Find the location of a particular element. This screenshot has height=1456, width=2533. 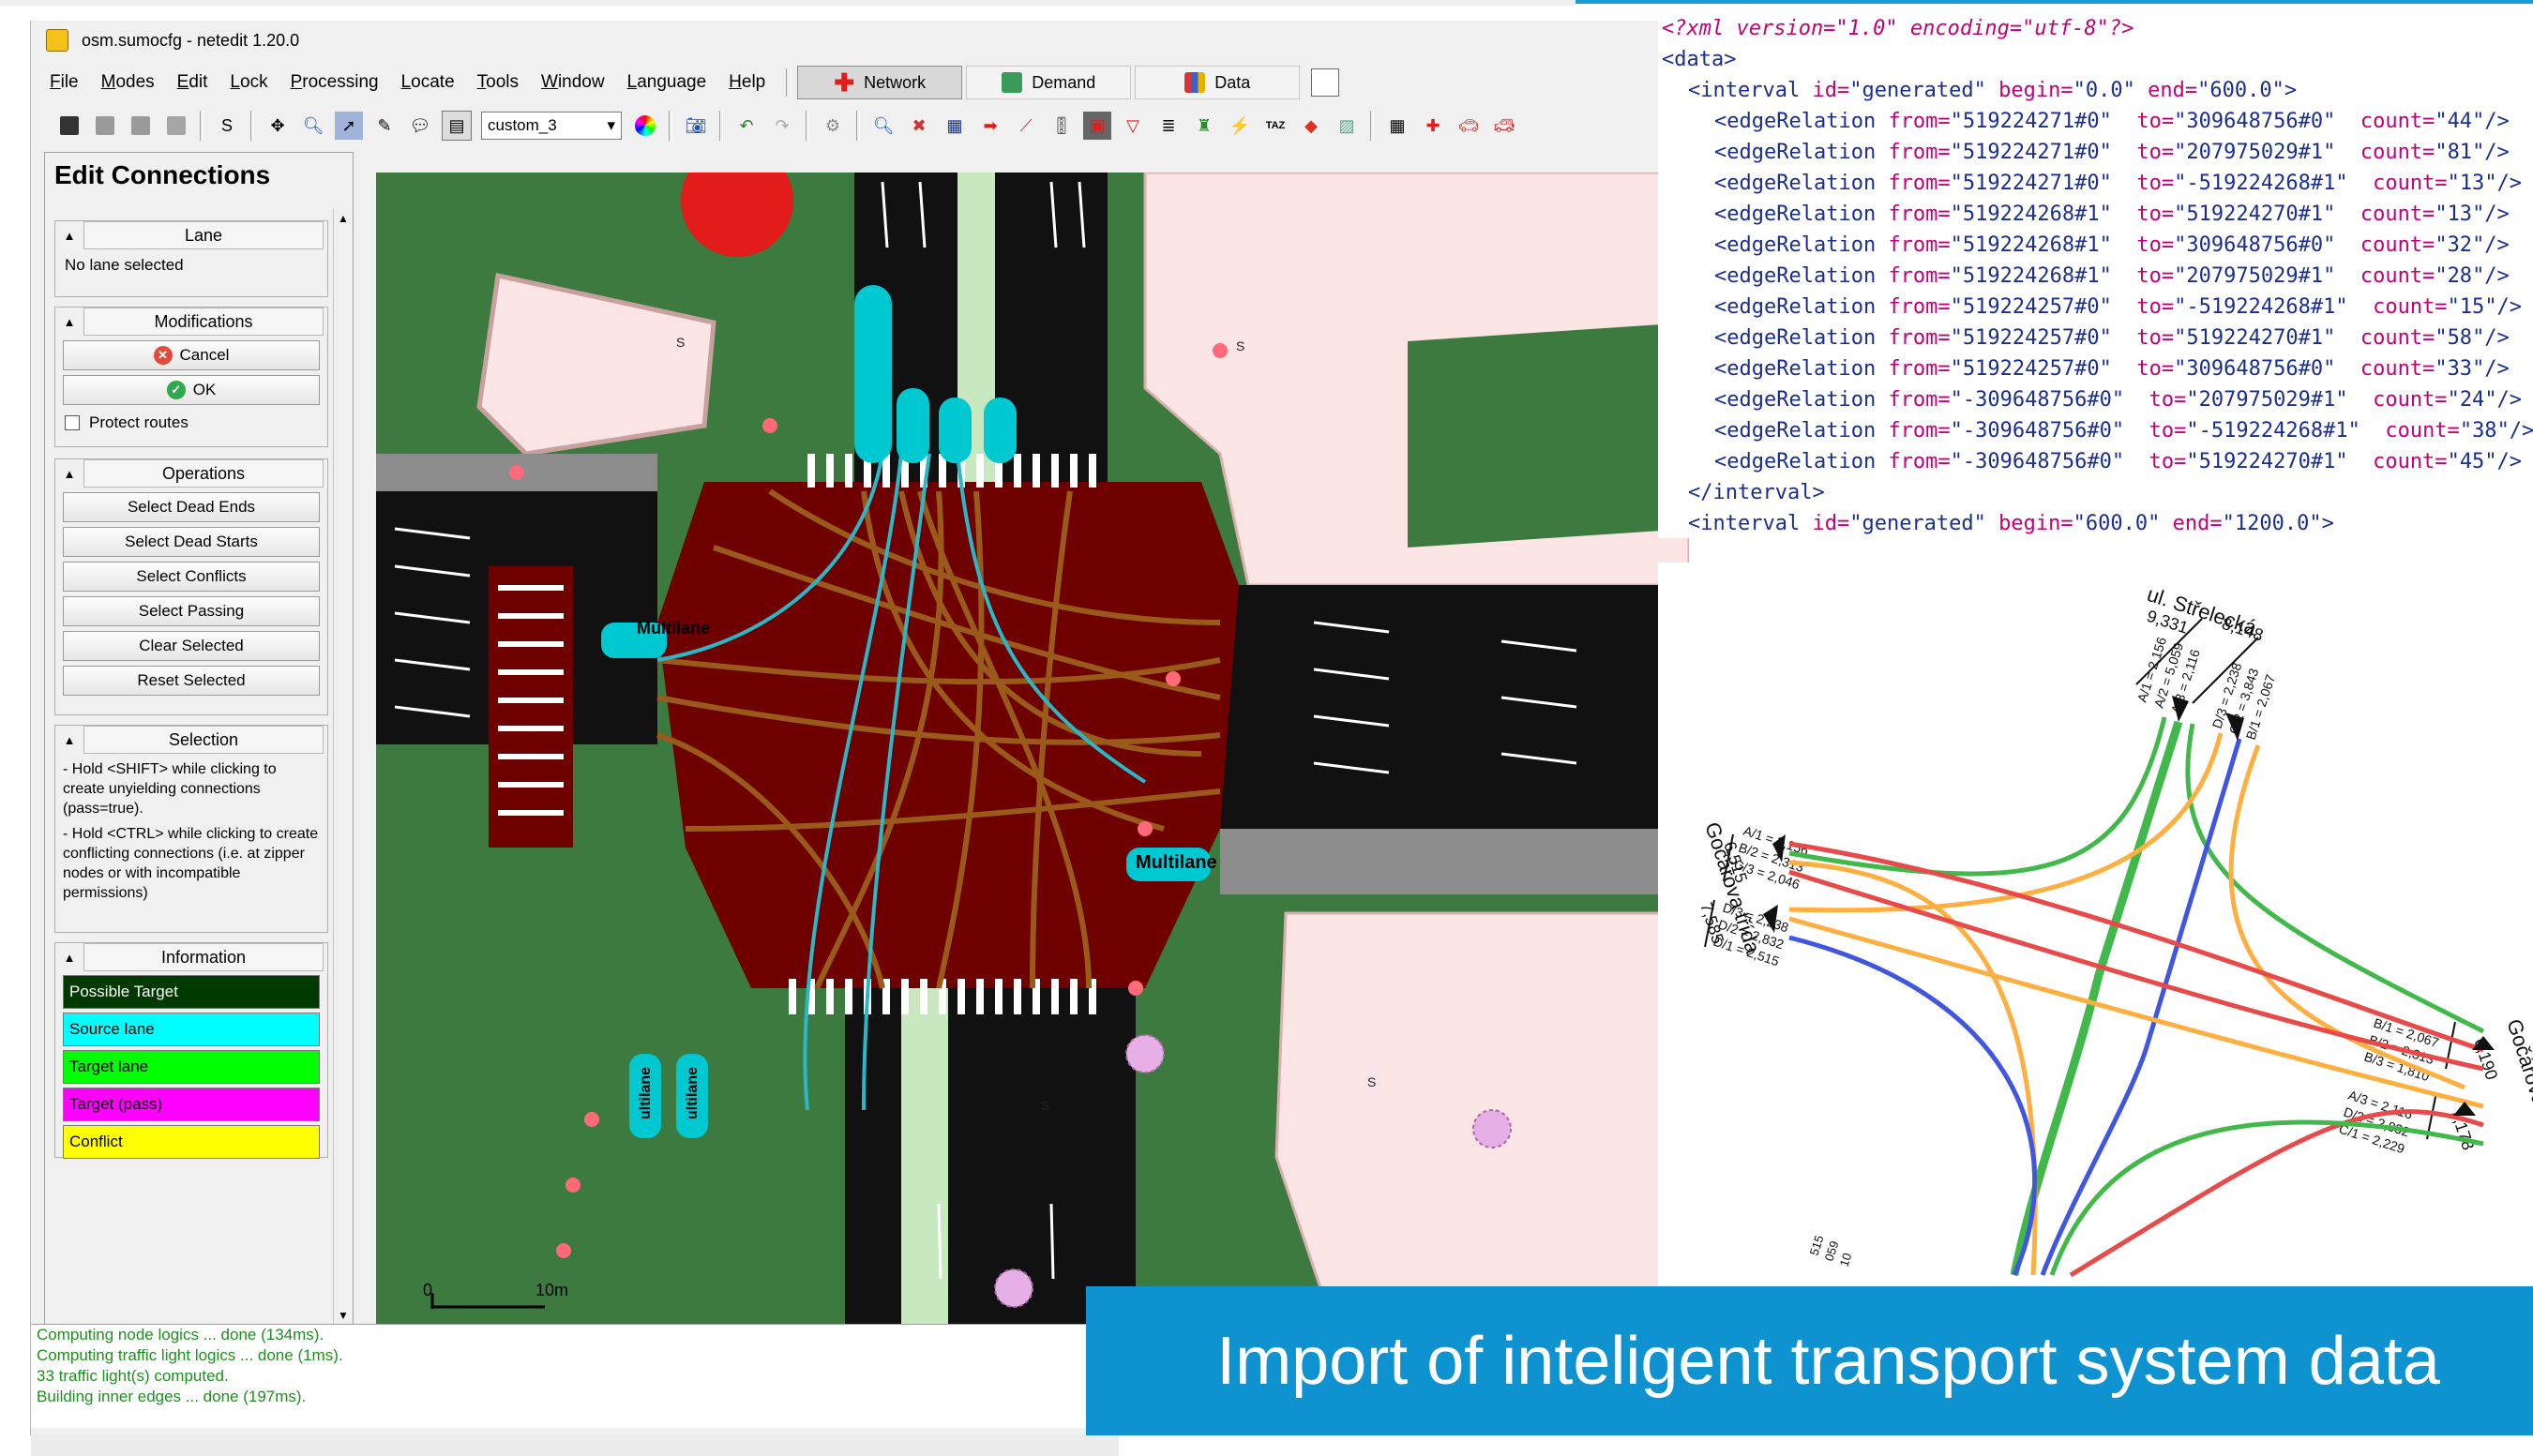

xml-interval-close: </interval> is located at coordinates (1756, 493).